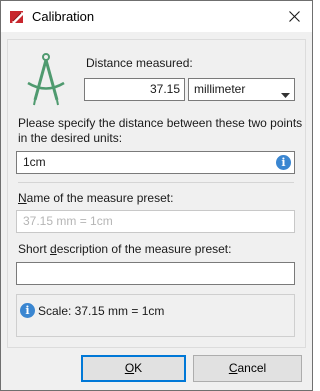  Describe the element at coordinates (134, 89) in the screenshot. I see `distance-value-field: 37.15` at that location.